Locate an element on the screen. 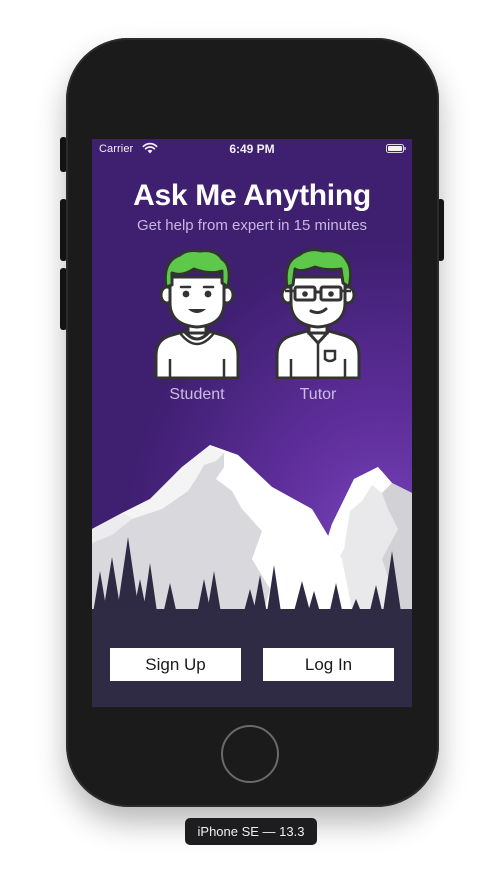  status-bar: Carrier 6:49 PM is located at coordinates (252, 149).